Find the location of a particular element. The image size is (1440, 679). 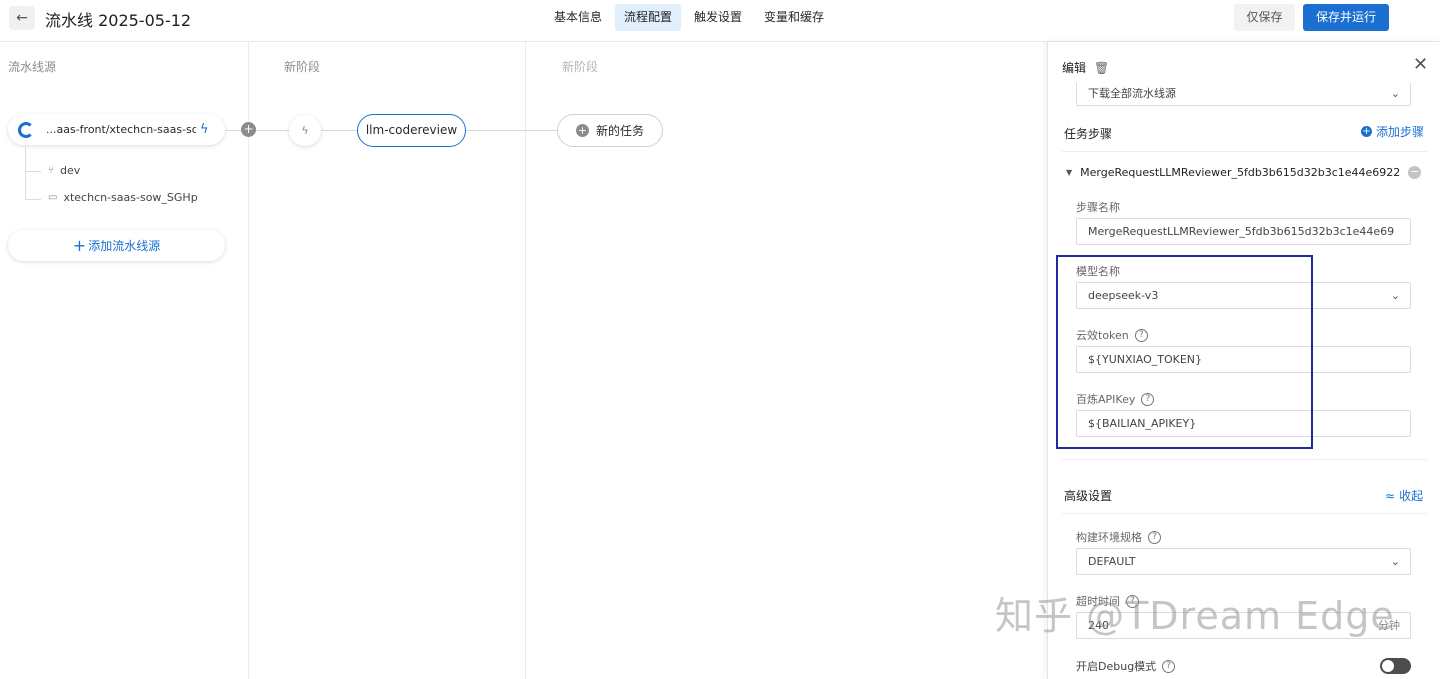

pipeline-source-card: ...aas-front/xtechcn-saas-sow ϟ is located at coordinates (116, 129).